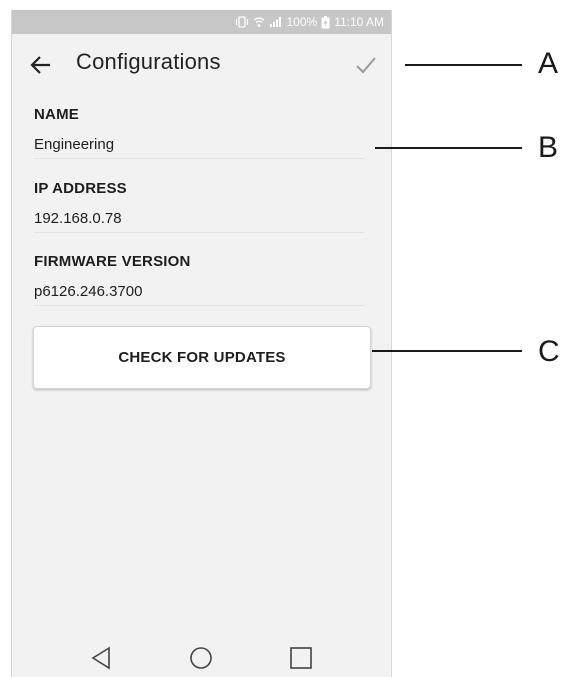 The width and height of the screenshot is (561, 677). Describe the element at coordinates (101, 660) in the screenshot. I see `back-triangle-icon` at that location.